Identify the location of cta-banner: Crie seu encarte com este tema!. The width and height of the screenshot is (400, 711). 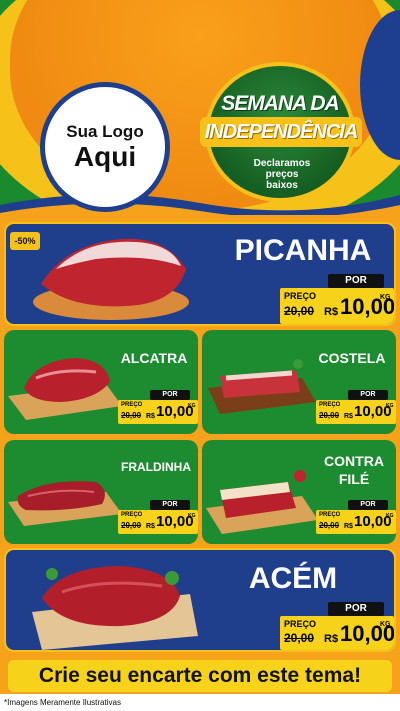
(200, 676).